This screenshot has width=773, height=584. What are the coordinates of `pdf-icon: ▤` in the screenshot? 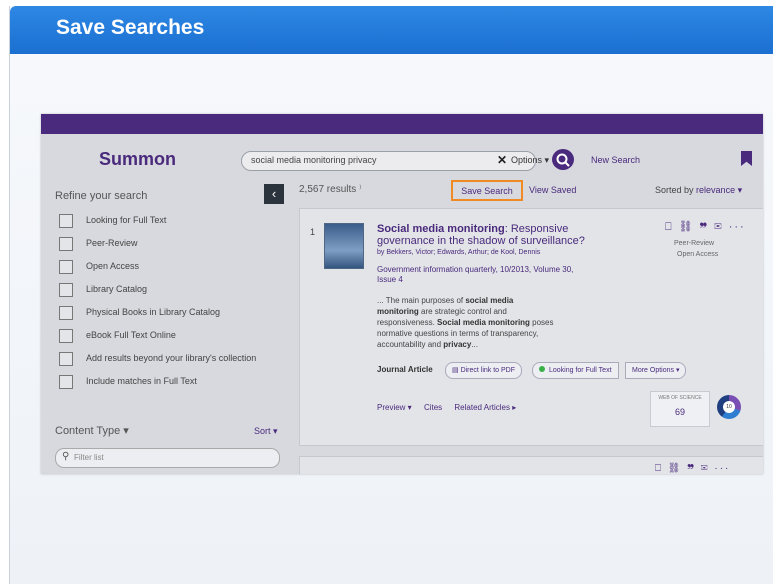 It's located at (456, 370).